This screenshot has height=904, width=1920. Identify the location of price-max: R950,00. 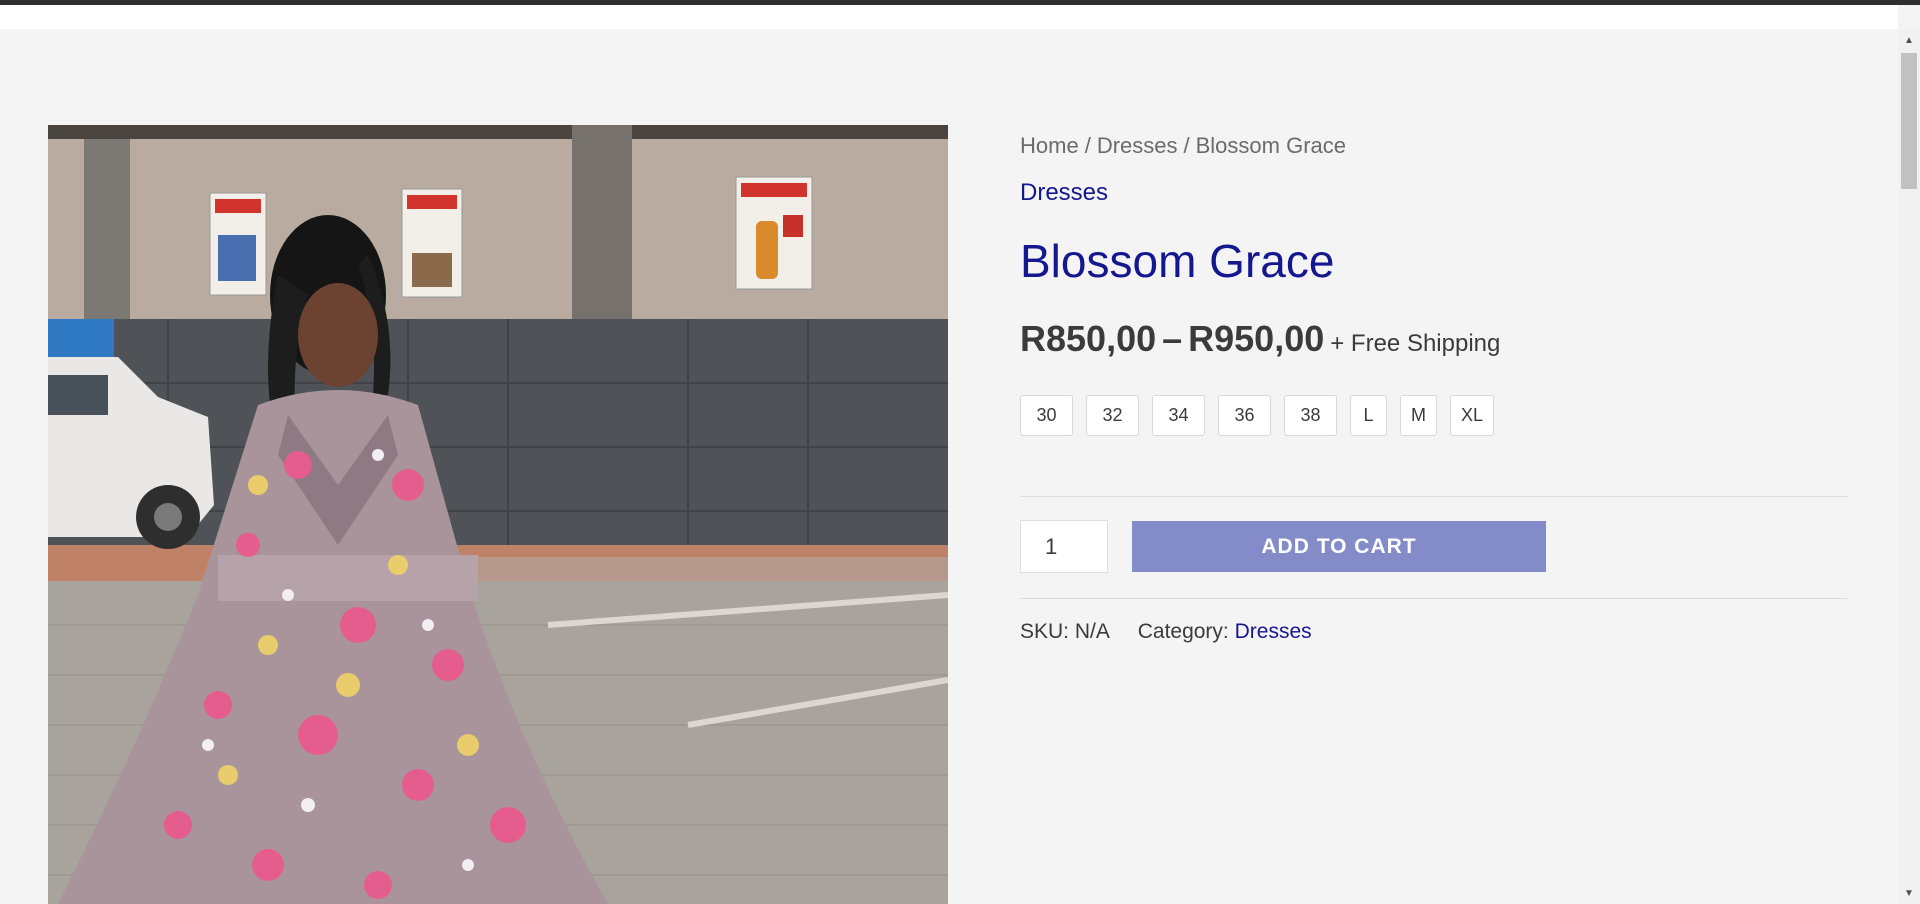
(1256, 338).